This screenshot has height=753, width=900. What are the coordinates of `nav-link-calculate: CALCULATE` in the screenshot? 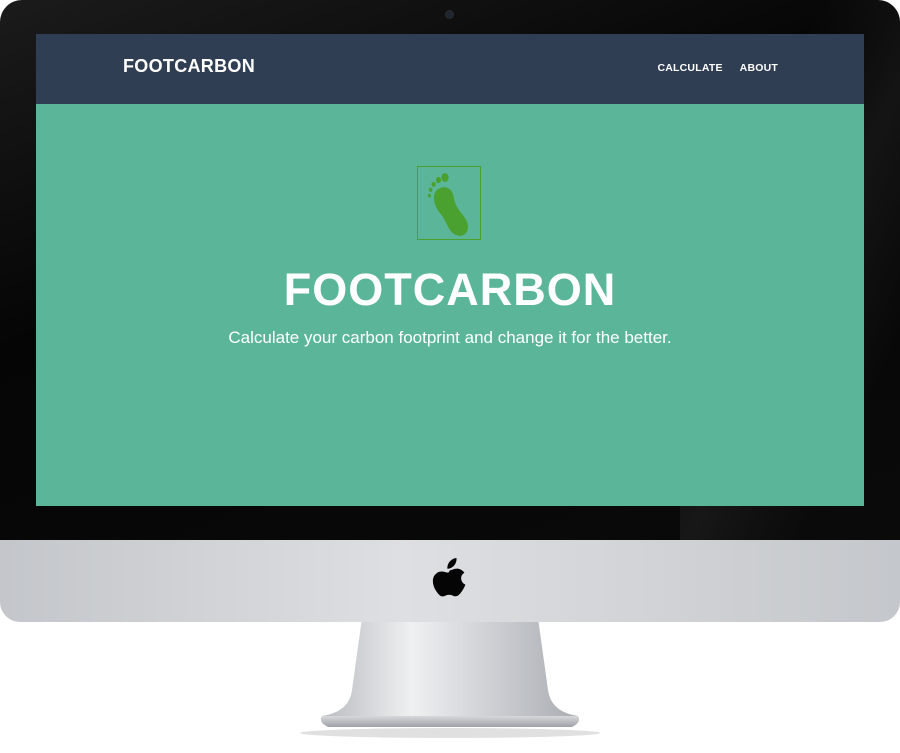 It's located at (689, 68).